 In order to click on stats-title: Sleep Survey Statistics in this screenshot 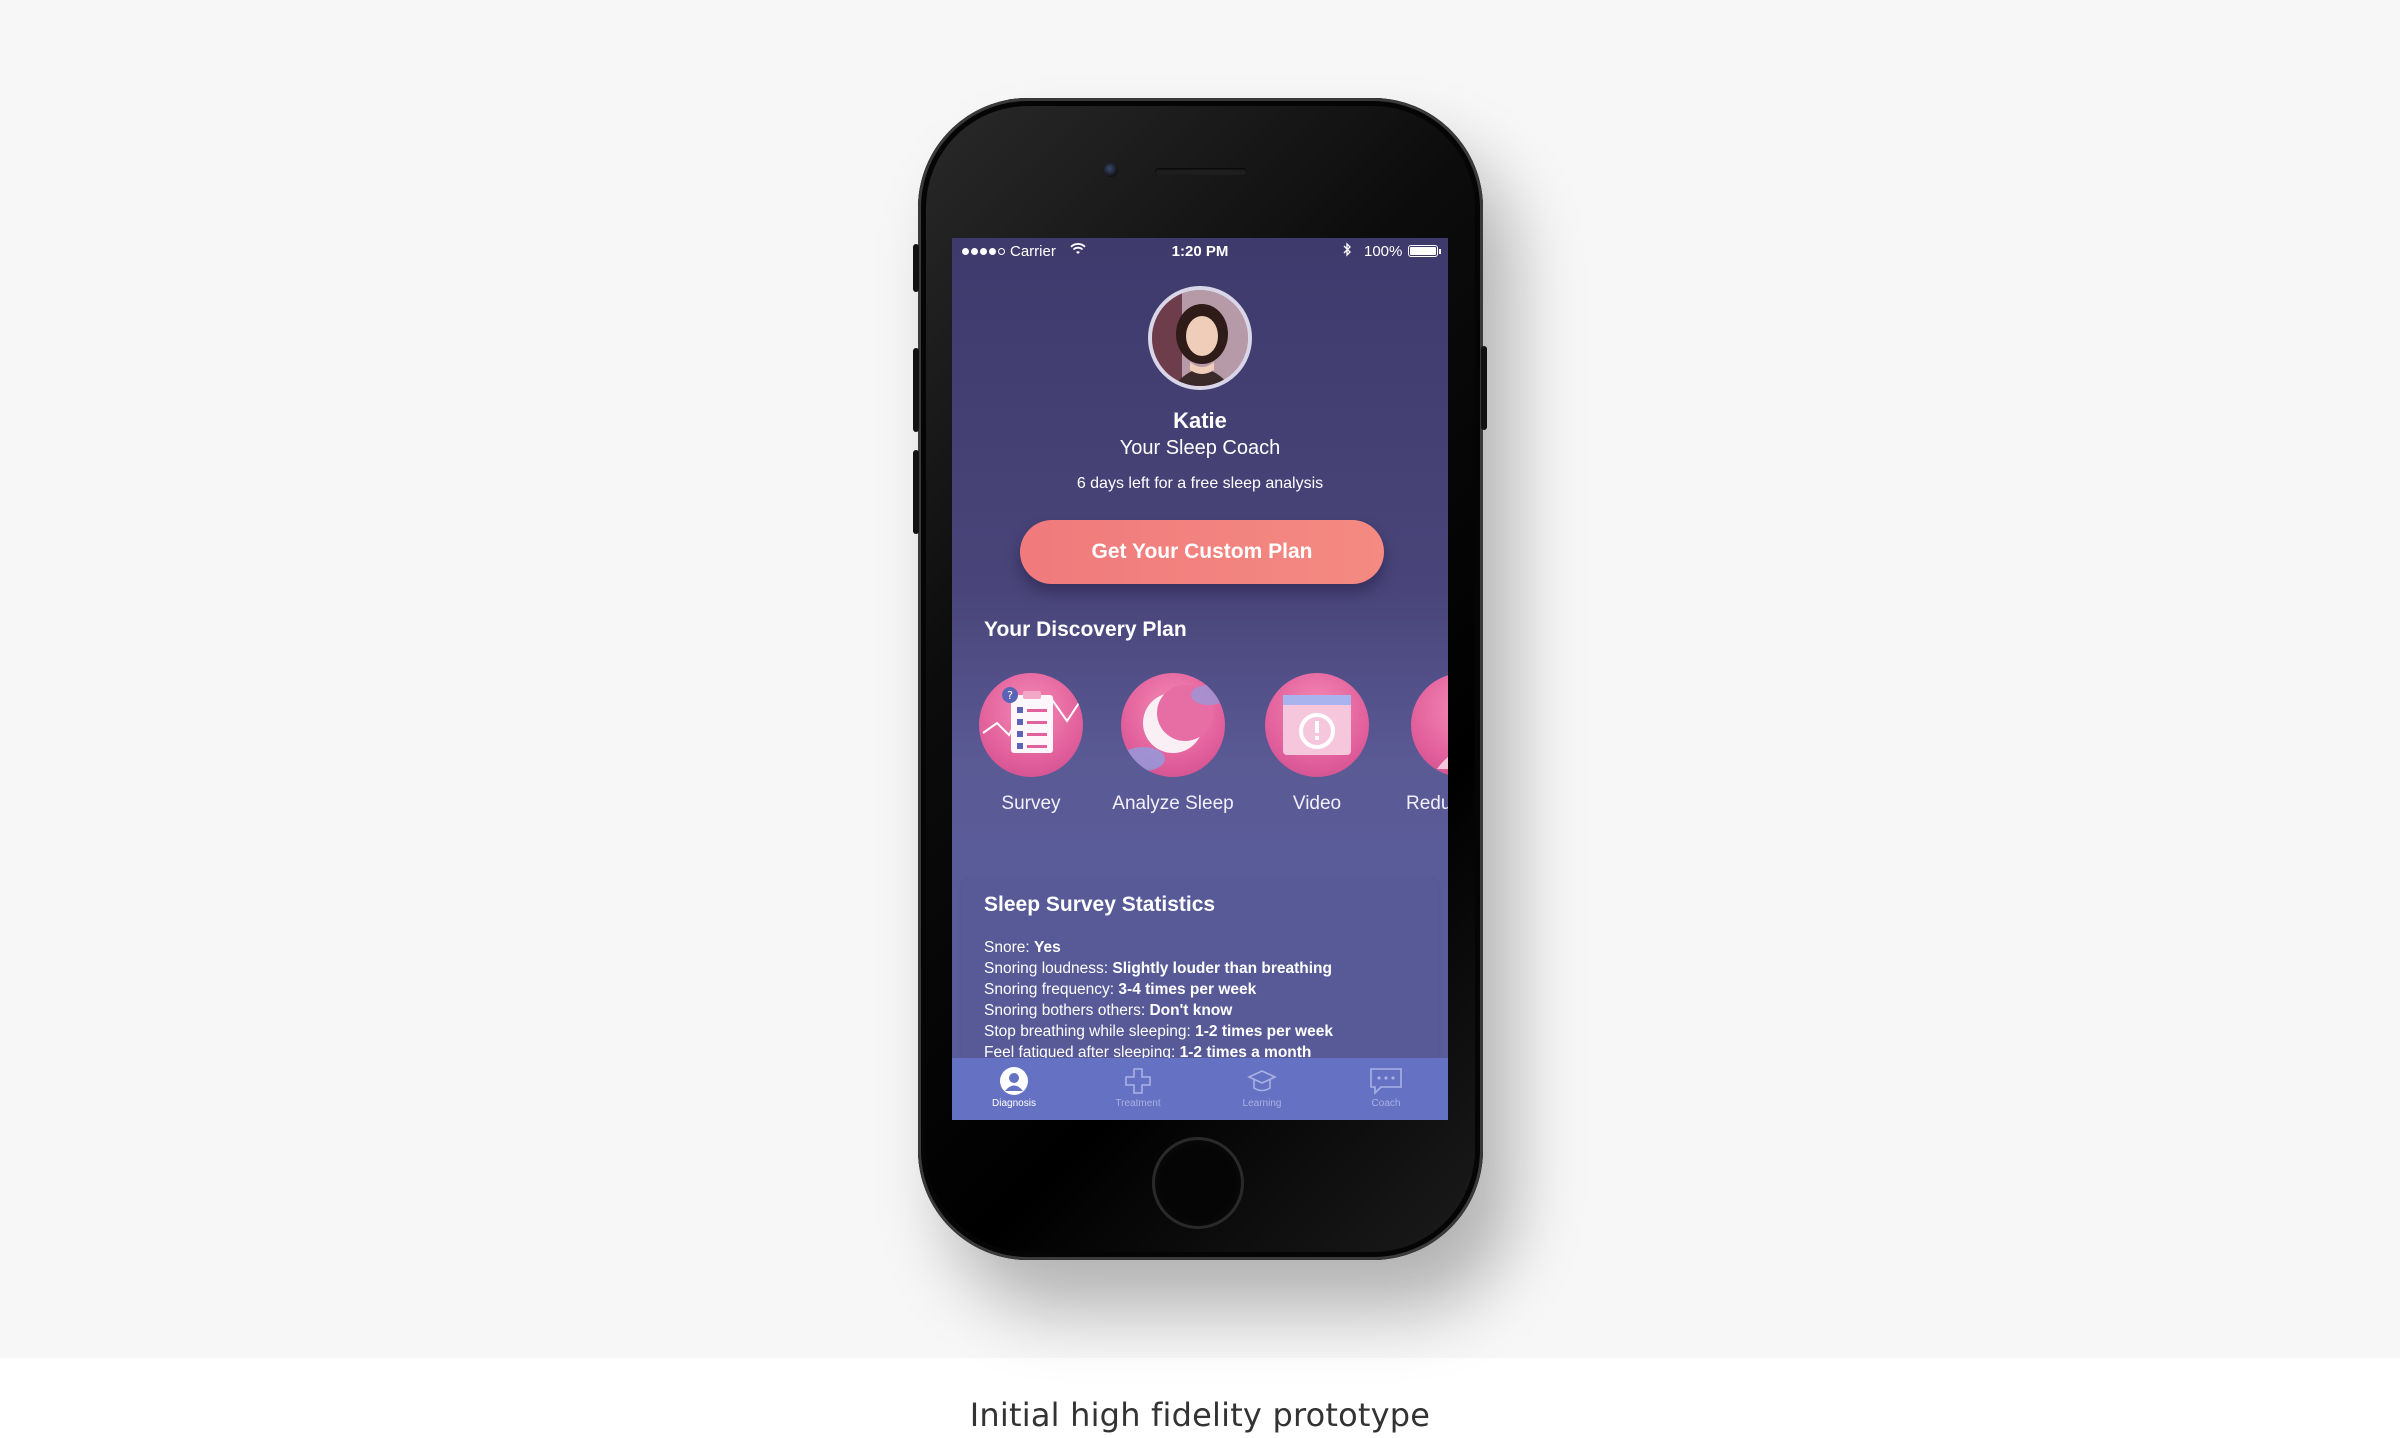, I will do `click(1100, 904)`.